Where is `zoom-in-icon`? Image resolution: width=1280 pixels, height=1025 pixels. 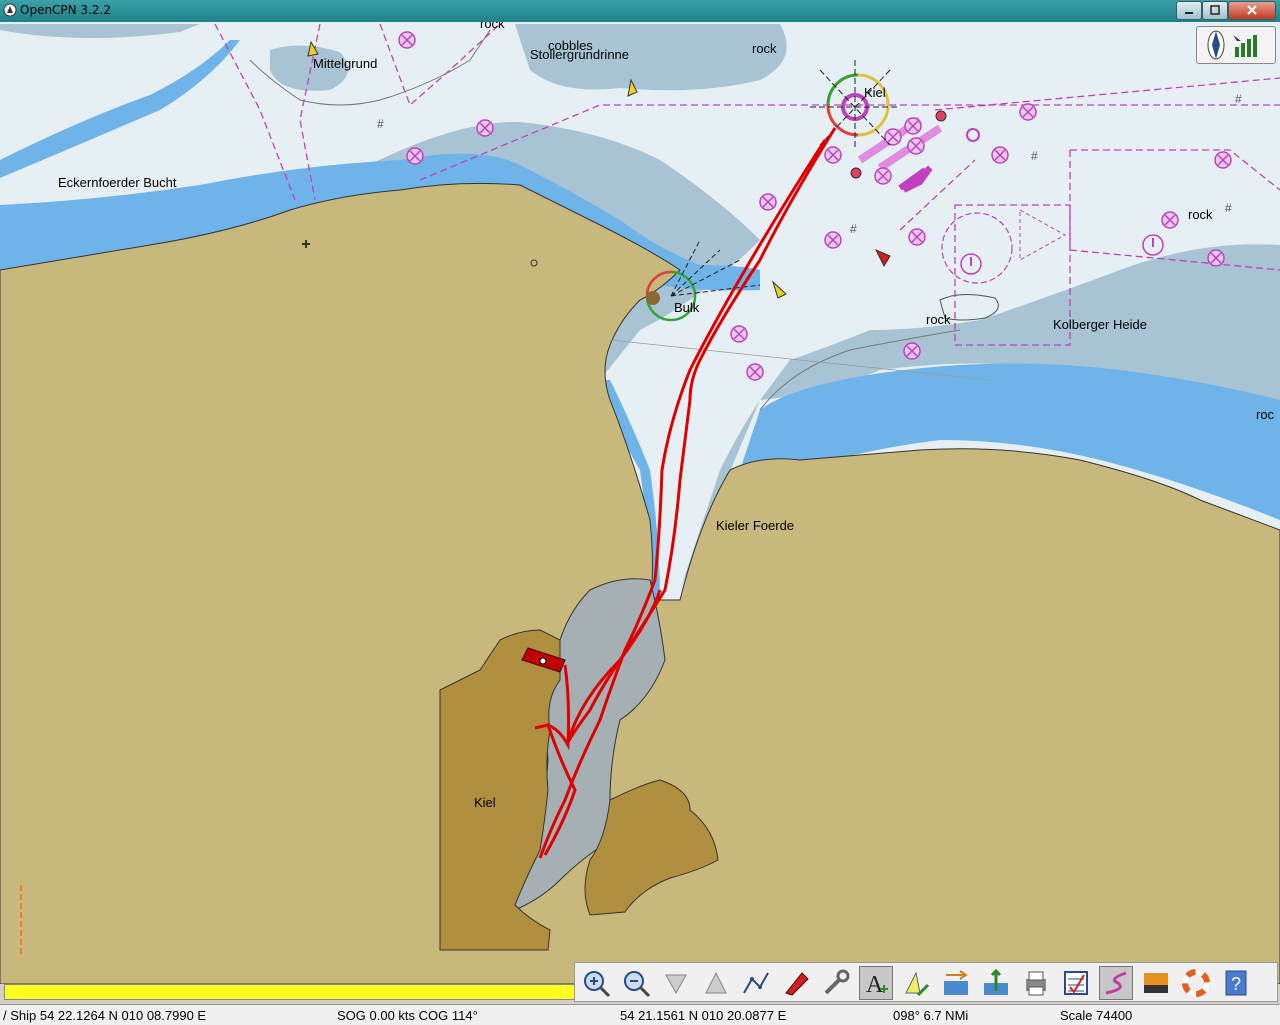 zoom-in-icon is located at coordinates (597, 984).